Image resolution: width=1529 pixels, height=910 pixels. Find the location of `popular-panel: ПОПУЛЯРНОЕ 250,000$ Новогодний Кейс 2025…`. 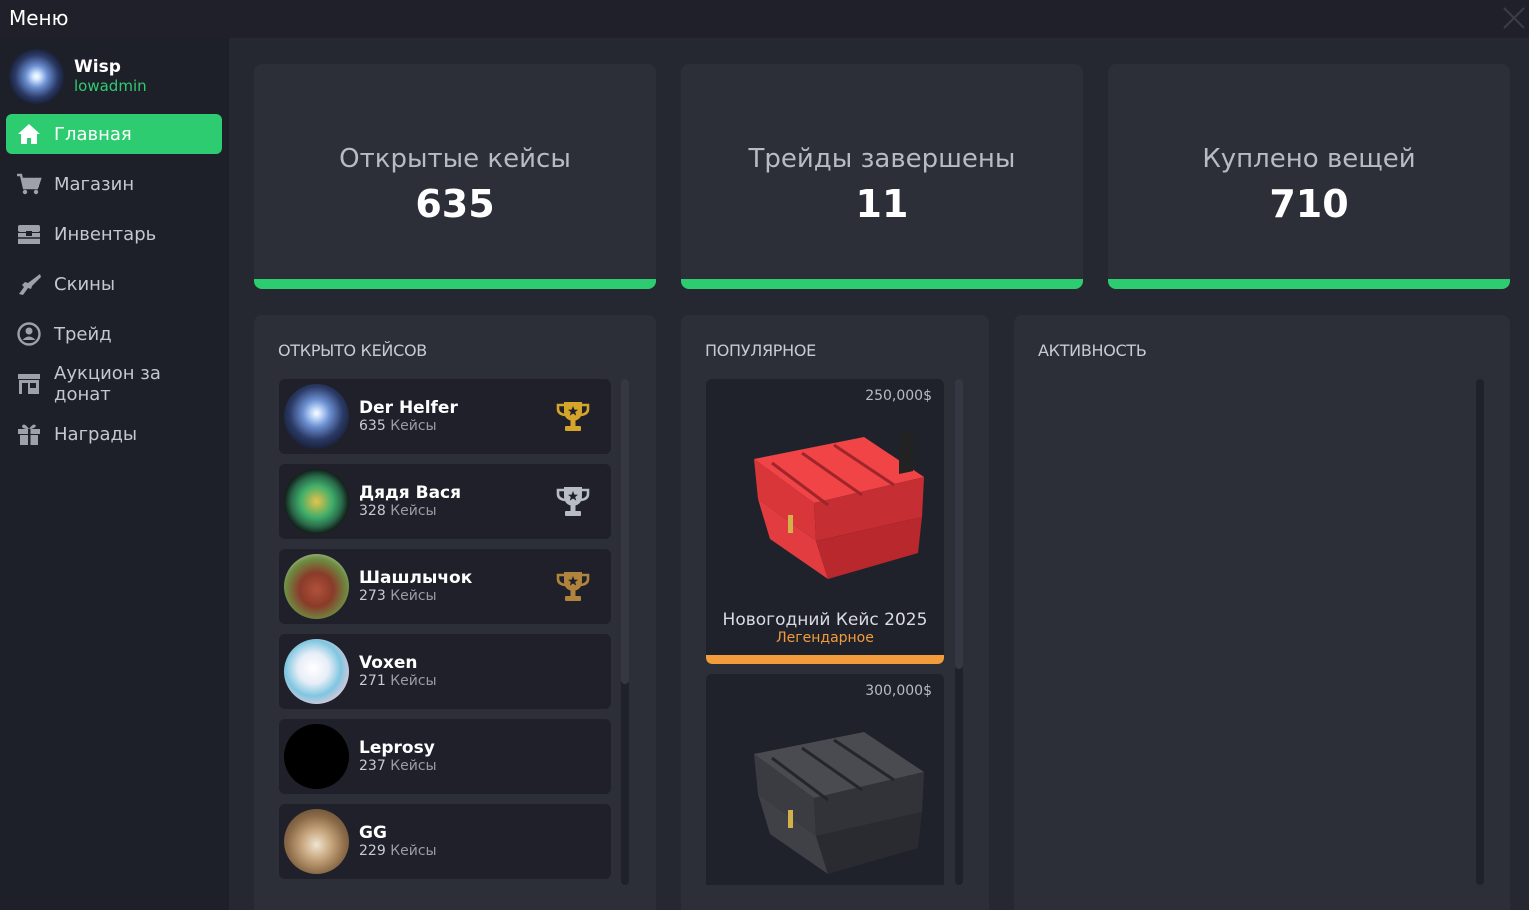

popular-panel: ПОПУЛЯРНОЕ 250,000$ Новогодний Кейс 2025… is located at coordinates (835, 612).